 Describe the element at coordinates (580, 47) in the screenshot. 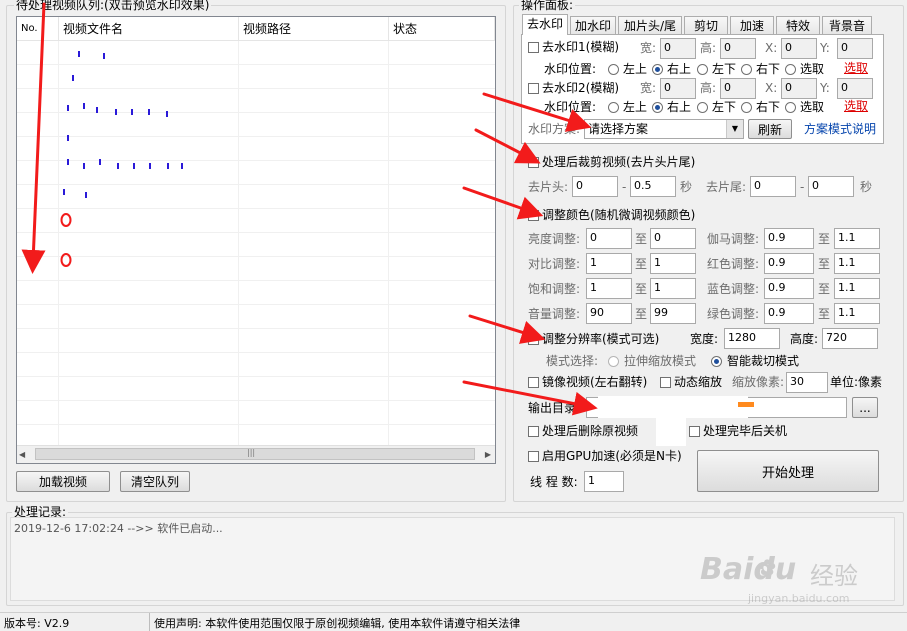

I see `wm1-label: 去水印1(模糊)` at that location.